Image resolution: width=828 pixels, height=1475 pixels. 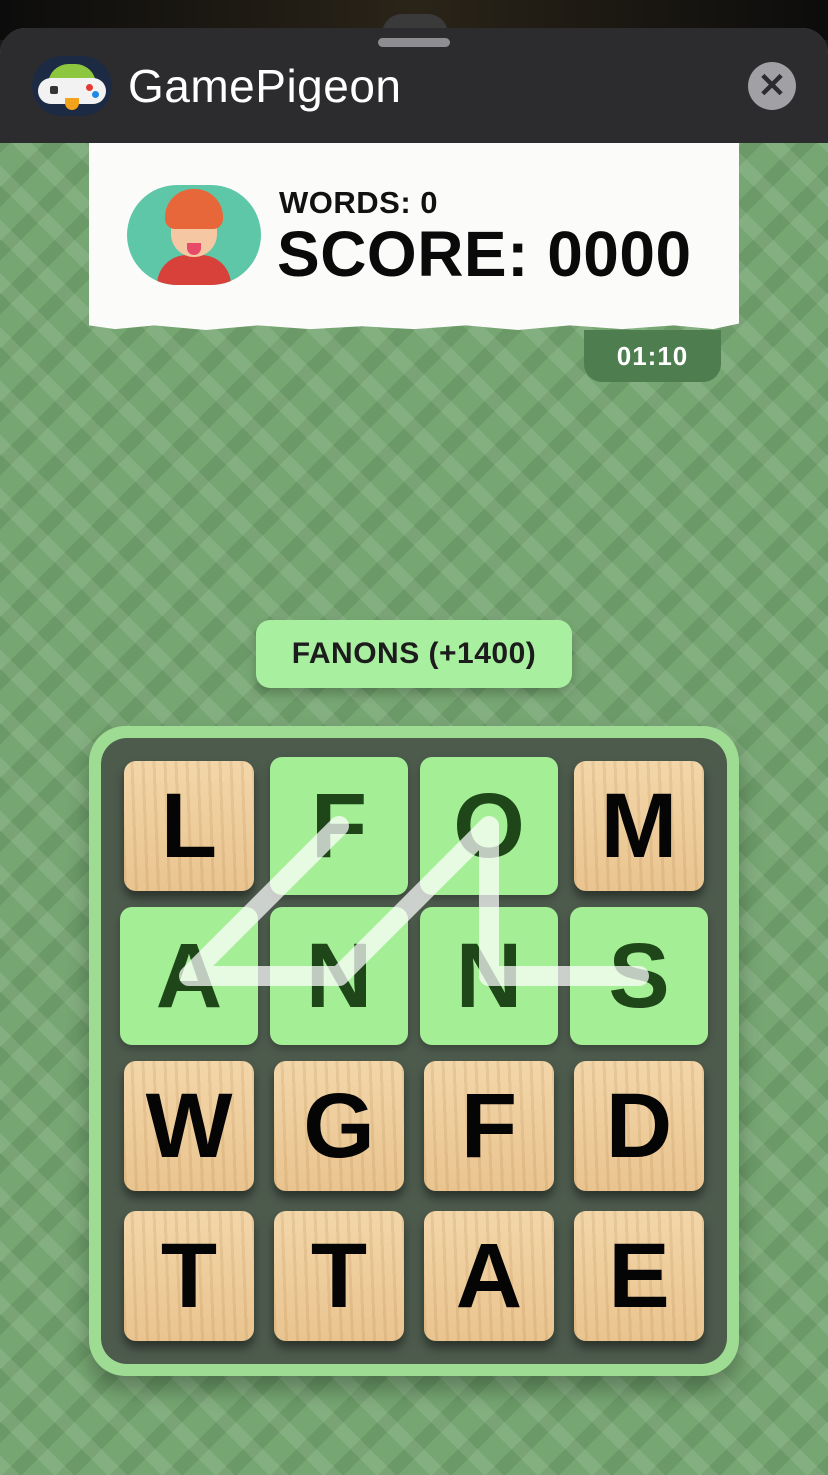 What do you see at coordinates (189, 826) in the screenshot?
I see `letter-tile-l-r1c1: L` at bounding box center [189, 826].